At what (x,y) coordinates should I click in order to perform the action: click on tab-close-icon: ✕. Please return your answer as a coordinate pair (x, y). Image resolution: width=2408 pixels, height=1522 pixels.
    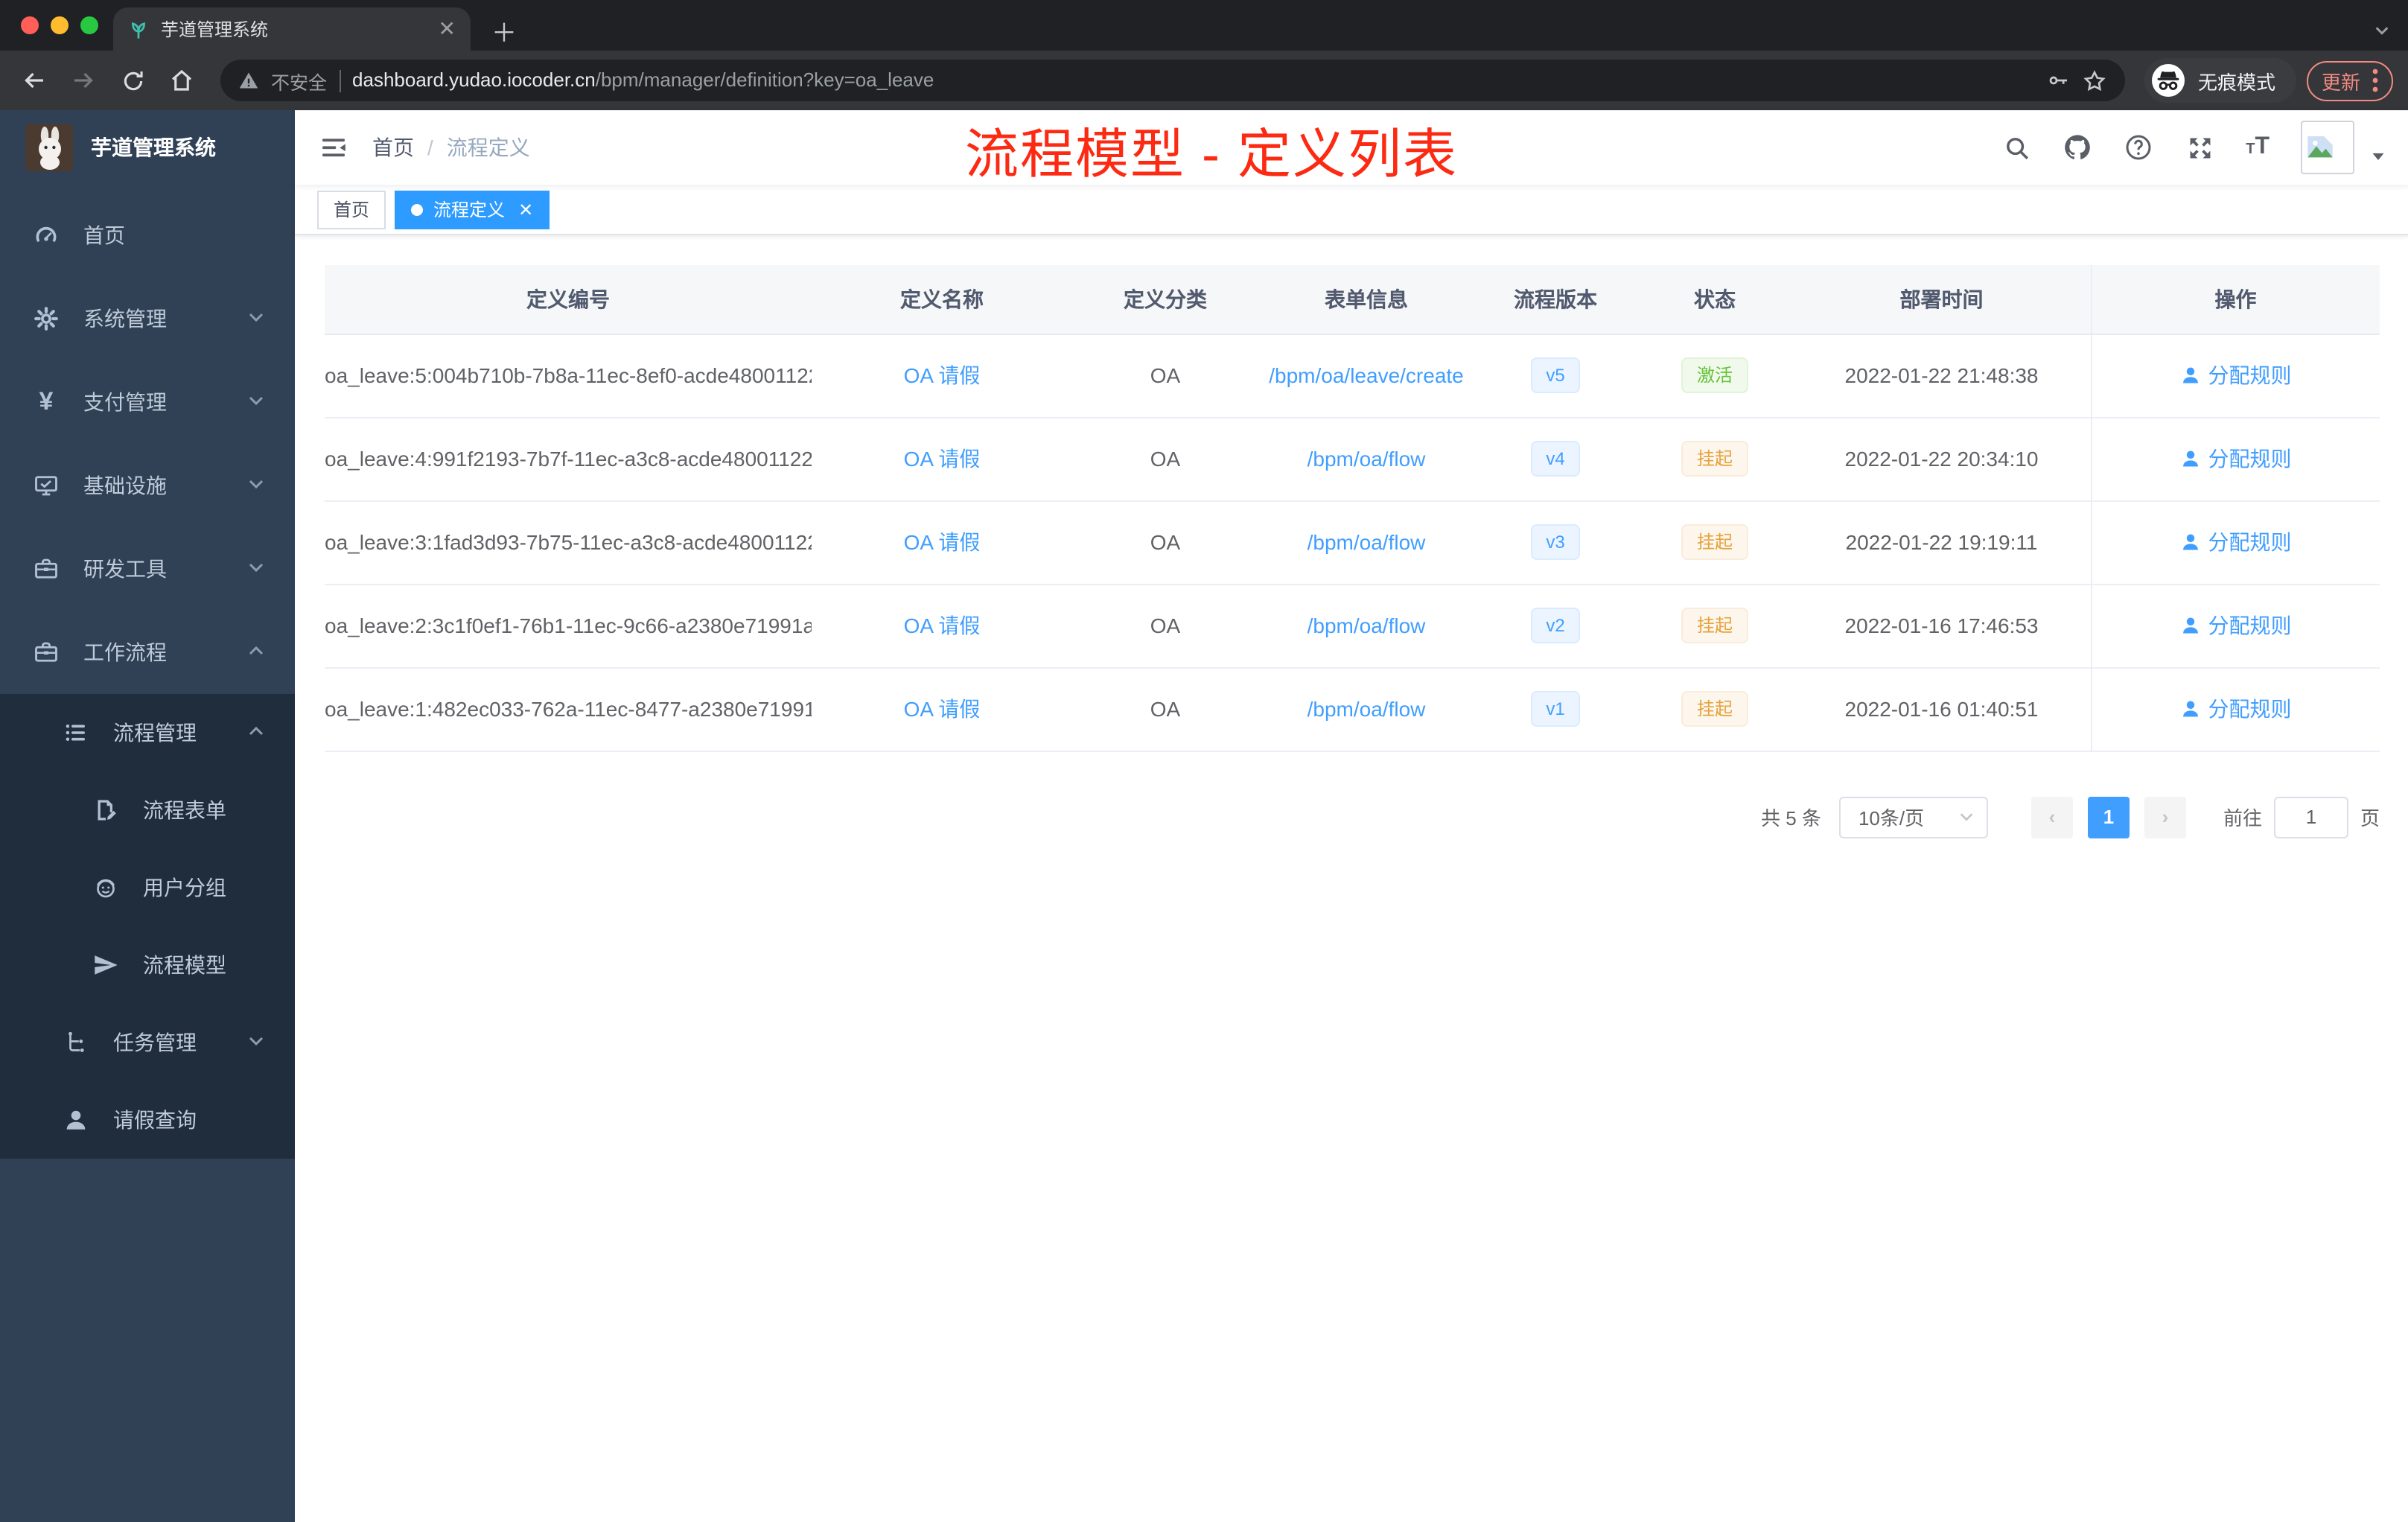
    Looking at the image, I should click on (447, 29).